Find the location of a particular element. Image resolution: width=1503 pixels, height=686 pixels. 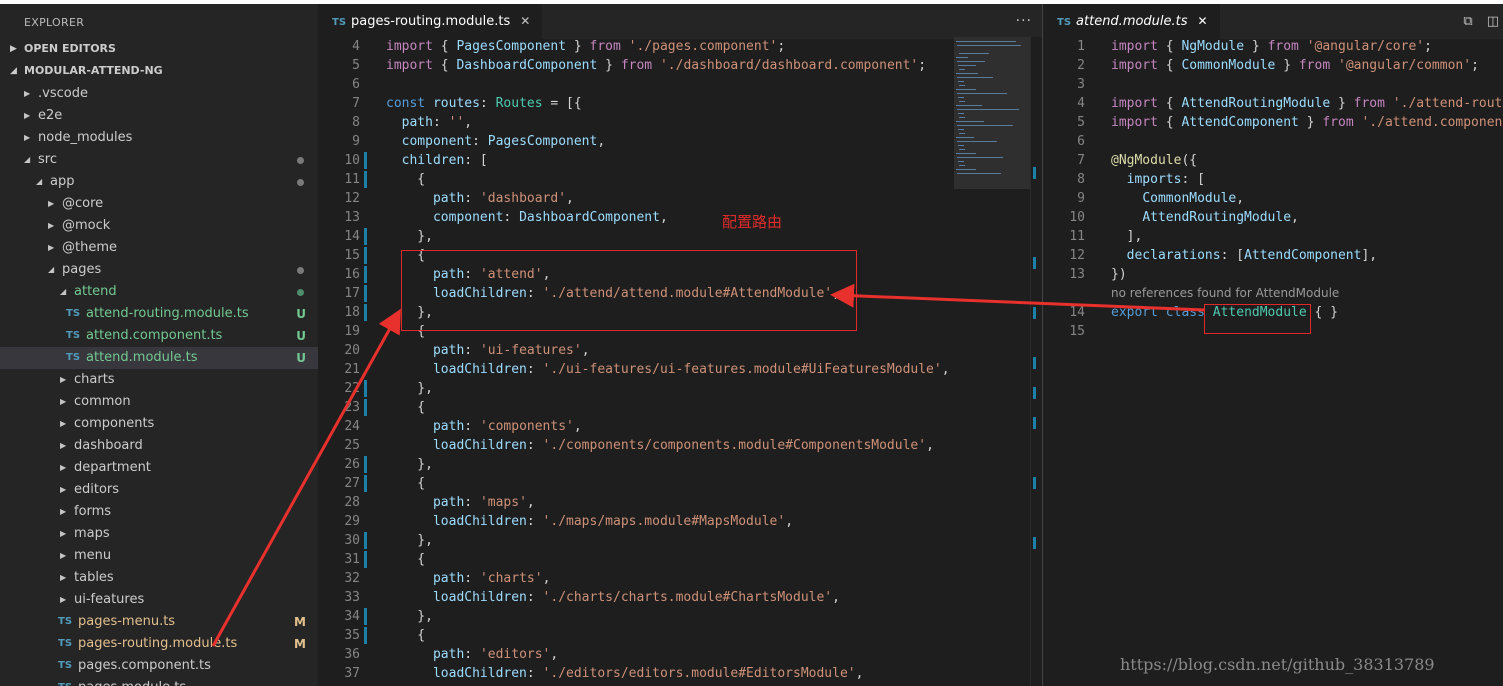

chevron-right-icon: ▶ is located at coordinates (63, 555).